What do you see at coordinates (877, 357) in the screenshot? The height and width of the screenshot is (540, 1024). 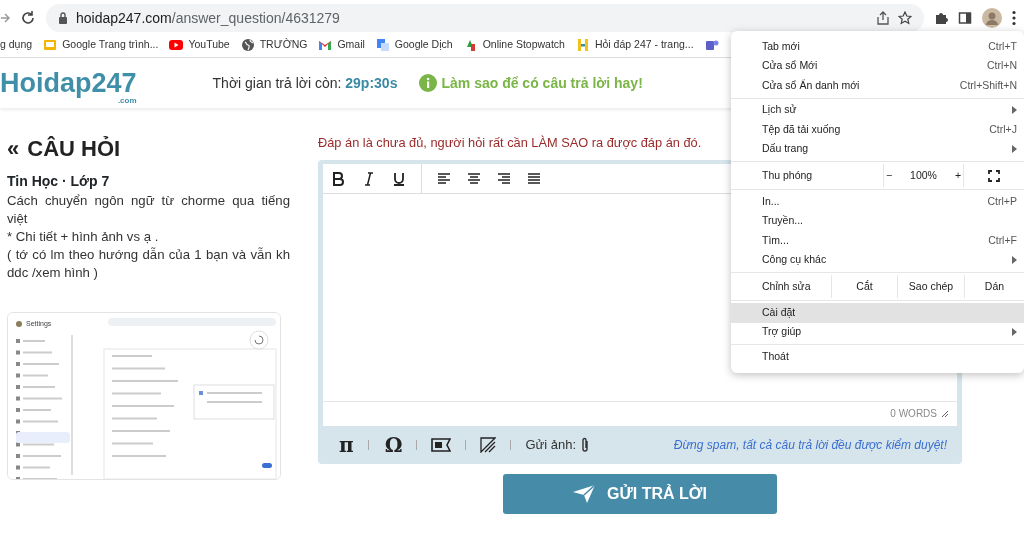 I see `menu-item: Thoát` at bounding box center [877, 357].